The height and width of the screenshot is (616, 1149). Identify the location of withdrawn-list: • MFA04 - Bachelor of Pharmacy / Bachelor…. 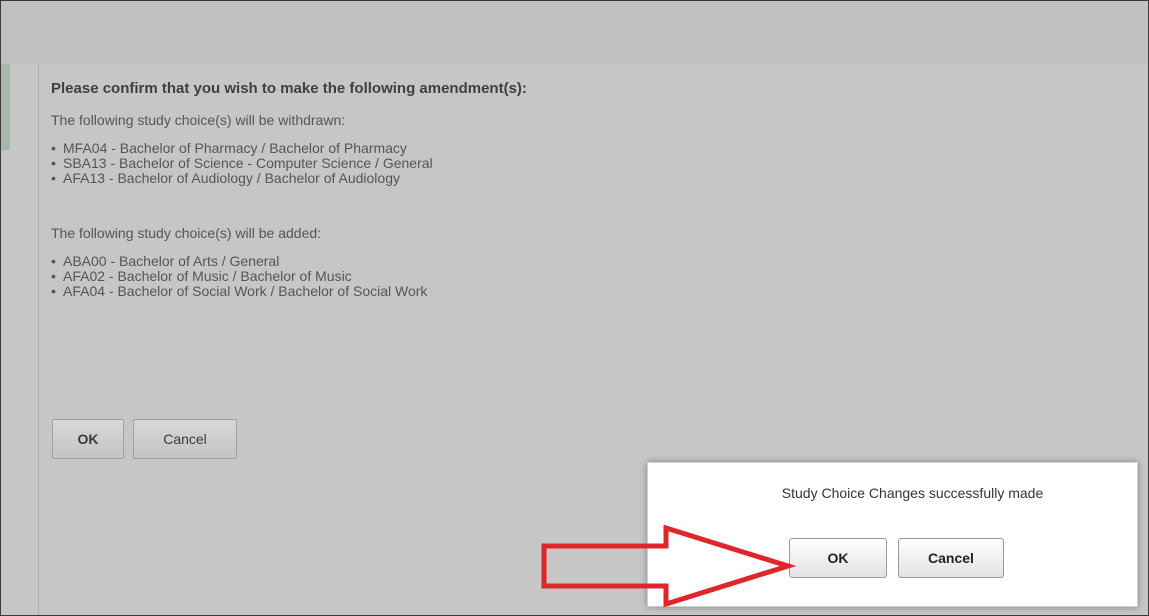
(591, 163).